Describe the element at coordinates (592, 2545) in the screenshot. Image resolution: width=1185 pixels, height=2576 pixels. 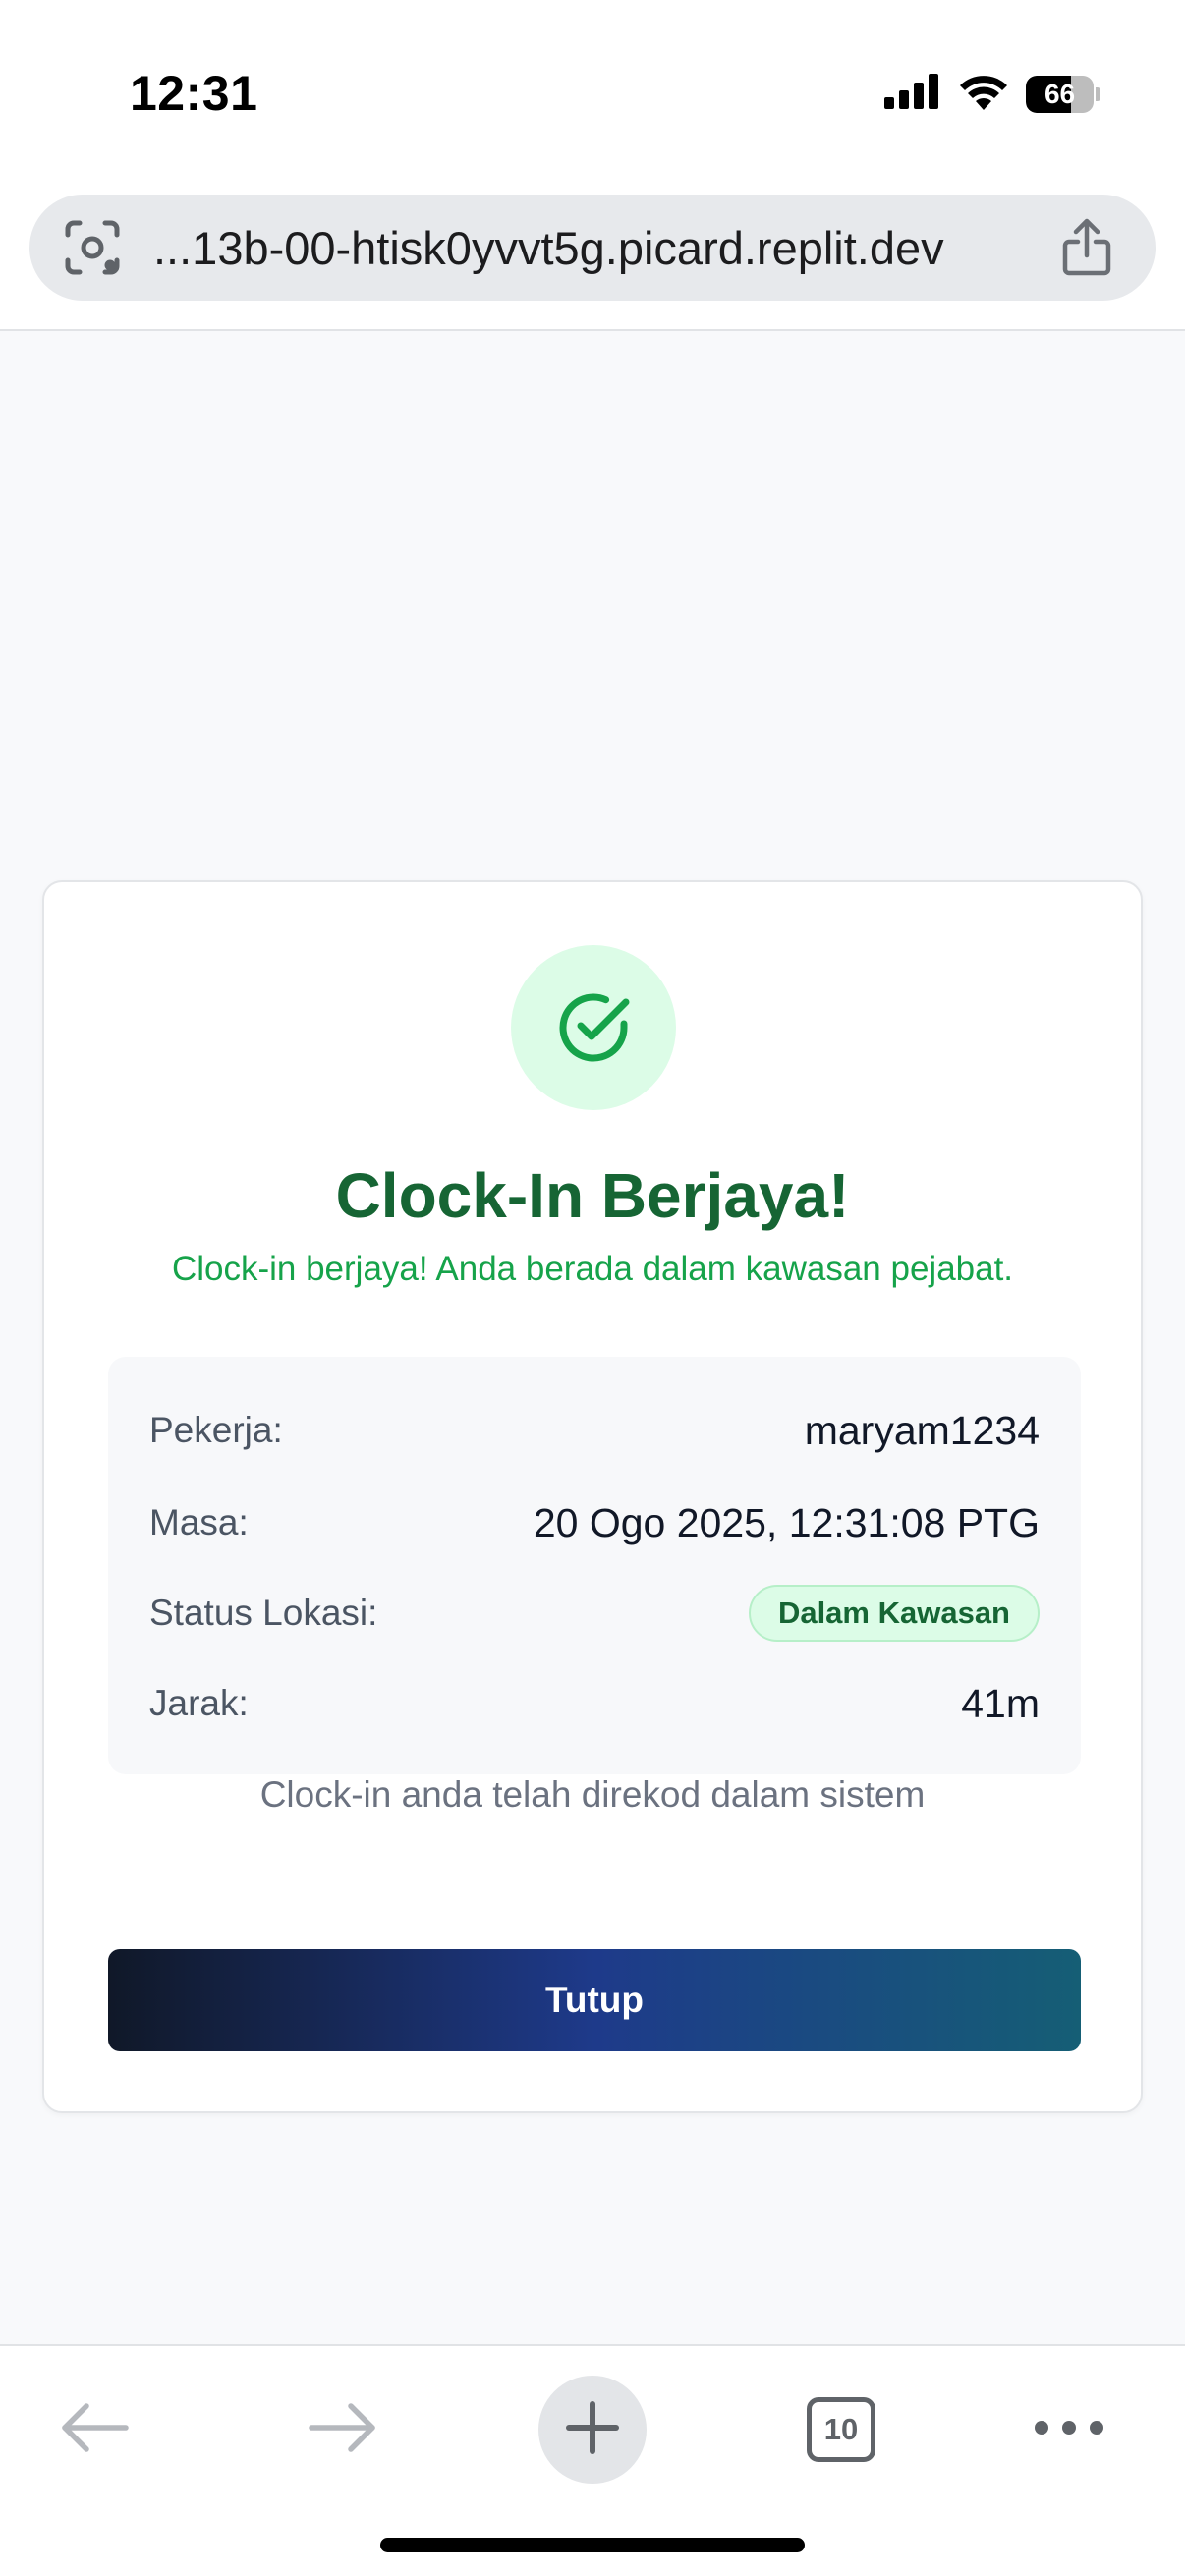
I see `home-indicator` at that location.